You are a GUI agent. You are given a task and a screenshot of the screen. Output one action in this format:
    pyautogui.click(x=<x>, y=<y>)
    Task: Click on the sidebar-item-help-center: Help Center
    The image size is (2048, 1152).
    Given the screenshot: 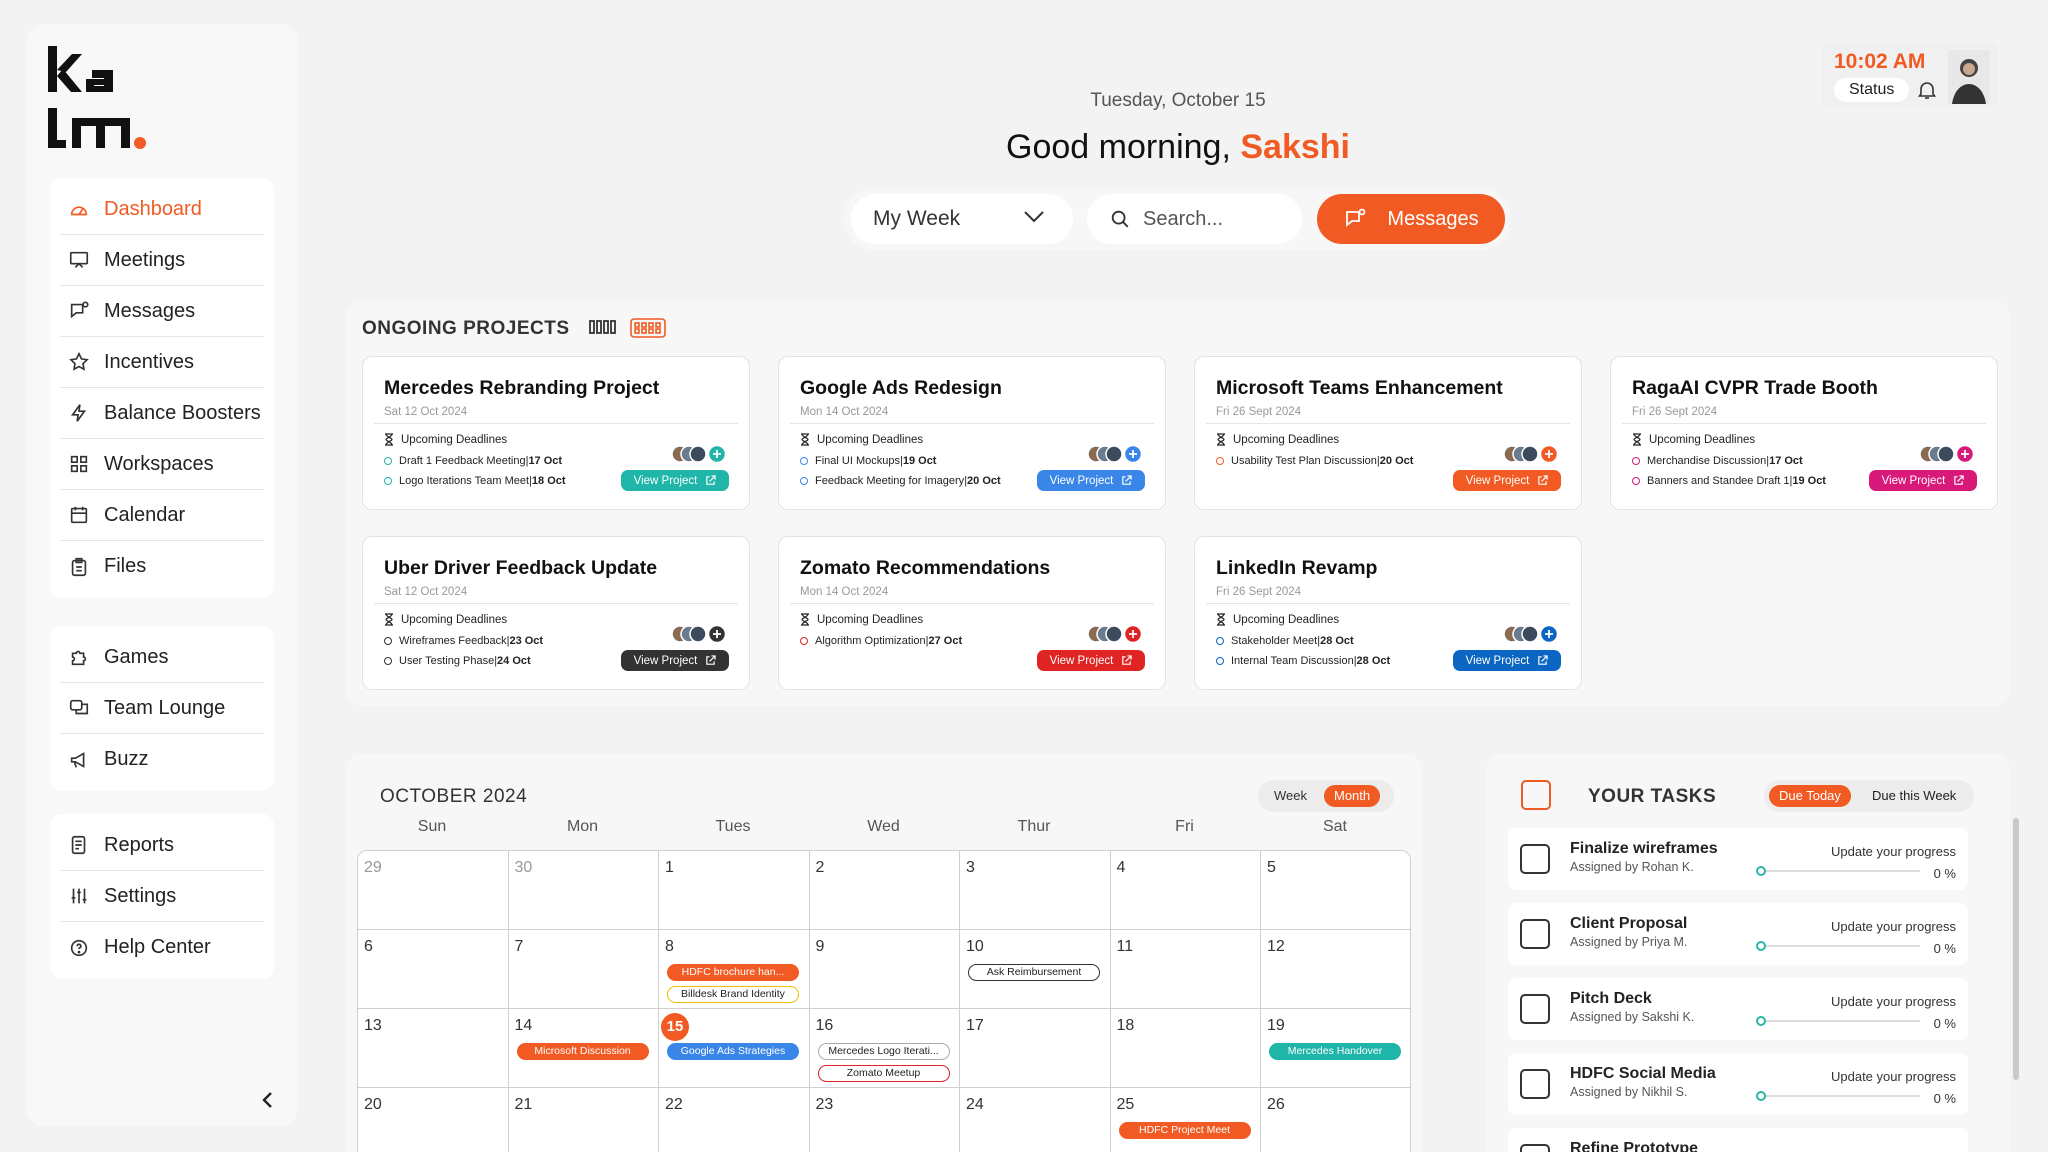 What is the action you would take?
    pyautogui.click(x=162, y=947)
    